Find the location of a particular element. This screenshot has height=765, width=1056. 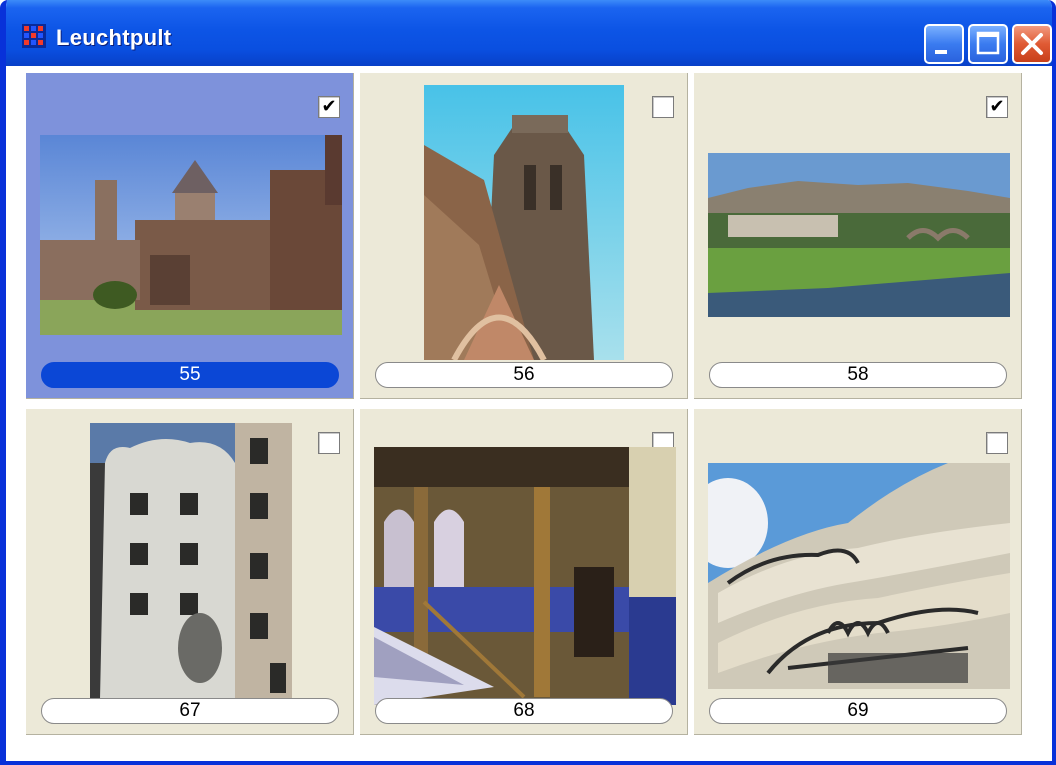

thumbnail-cell: 68 is located at coordinates (524, 572).